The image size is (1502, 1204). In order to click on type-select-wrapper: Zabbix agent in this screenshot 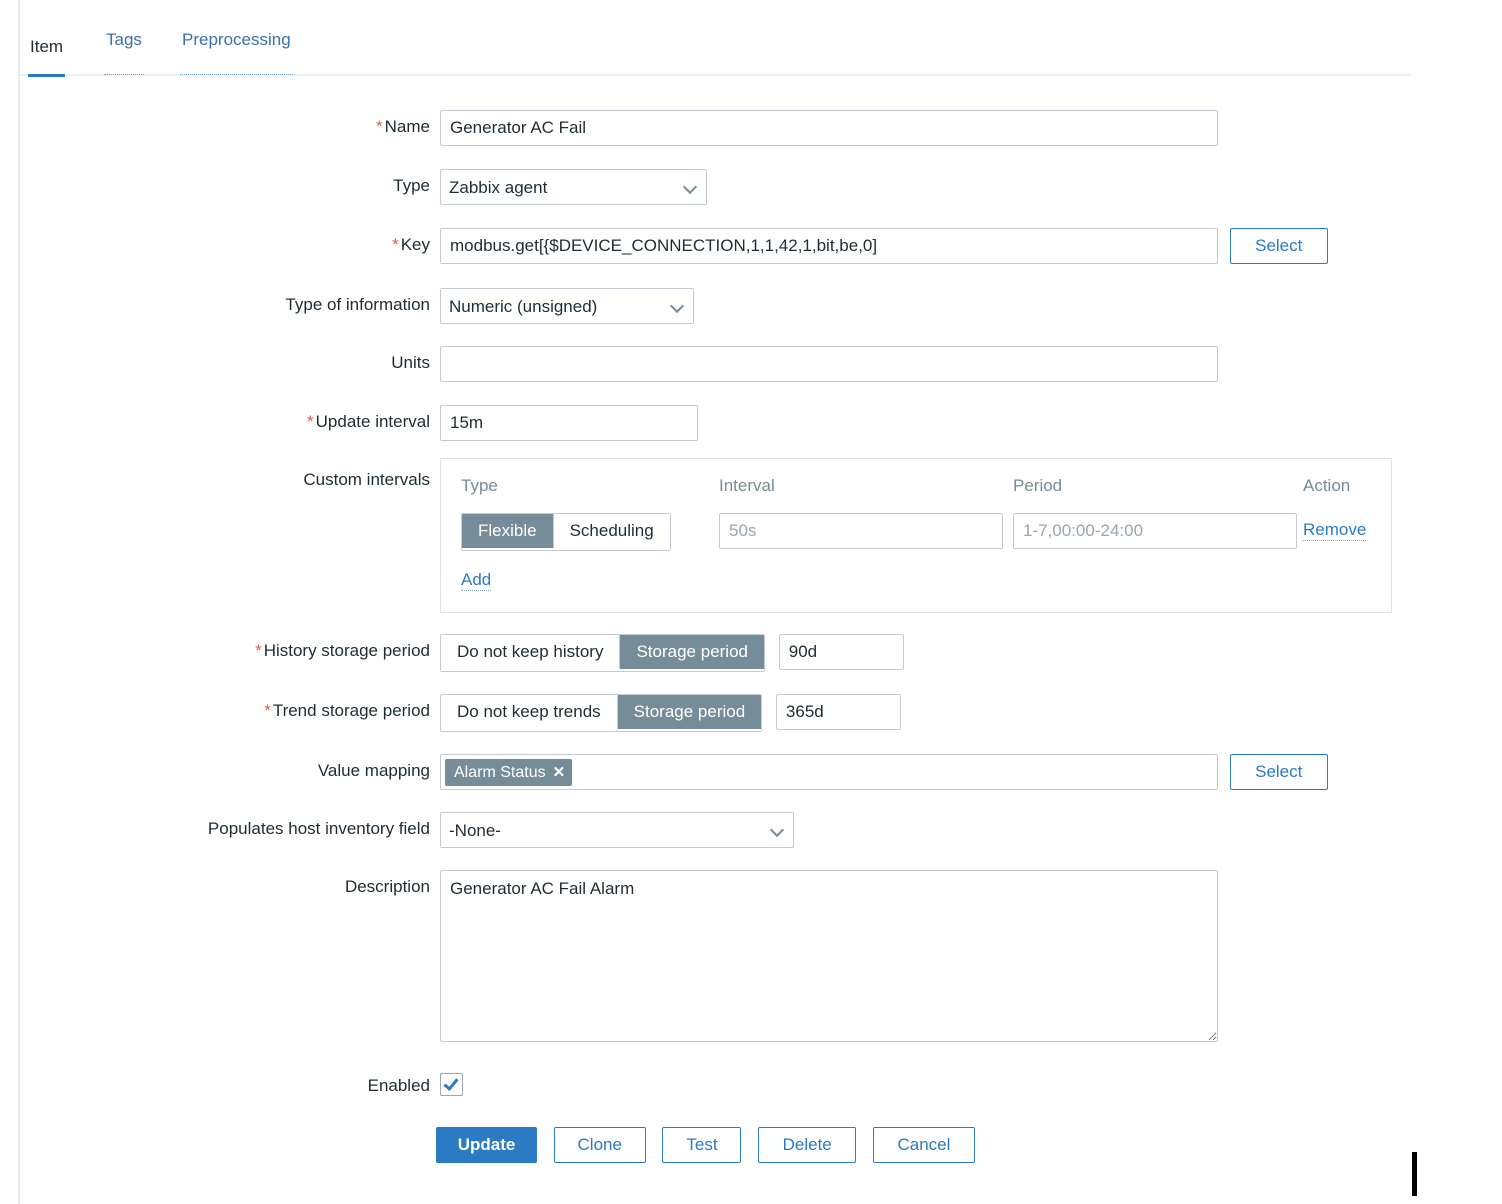, I will do `click(573, 187)`.